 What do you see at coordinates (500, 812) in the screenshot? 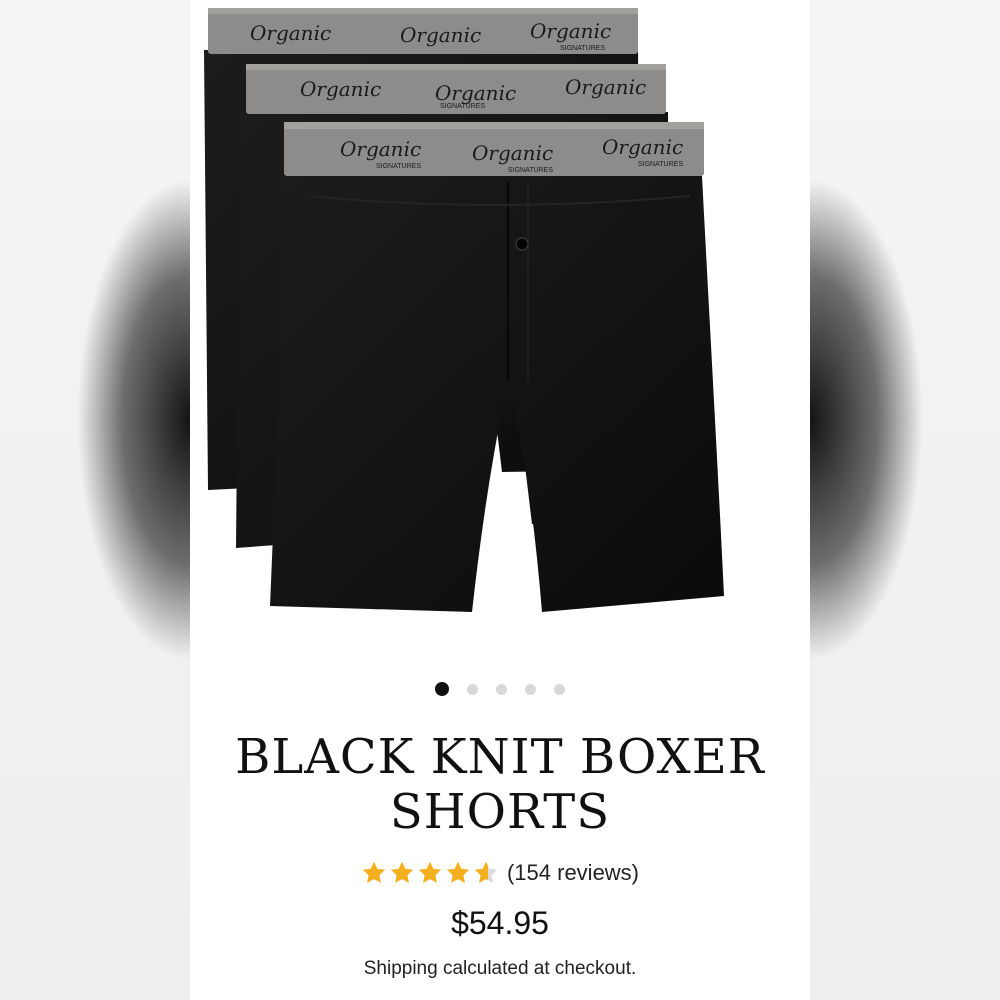
I see `product-title-line-2: SHORTS` at bounding box center [500, 812].